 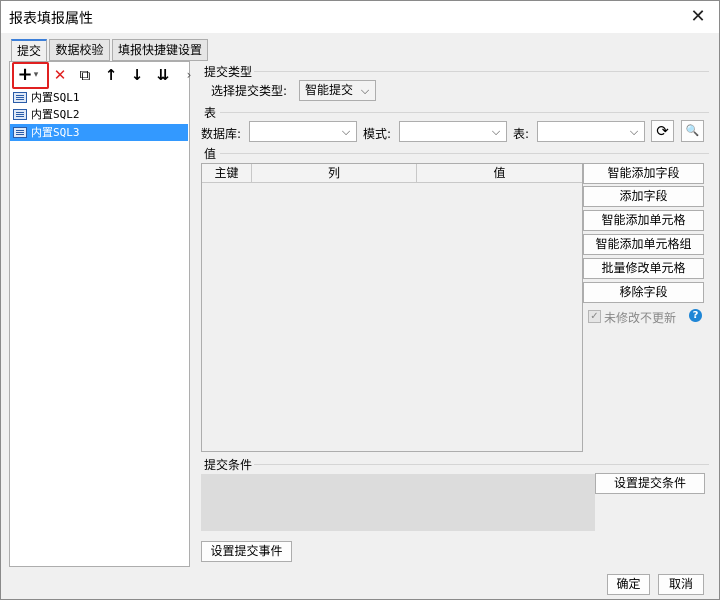 What do you see at coordinates (640, 318) in the screenshot?
I see `unchanged-no-update-label: 未修改不更新` at bounding box center [640, 318].